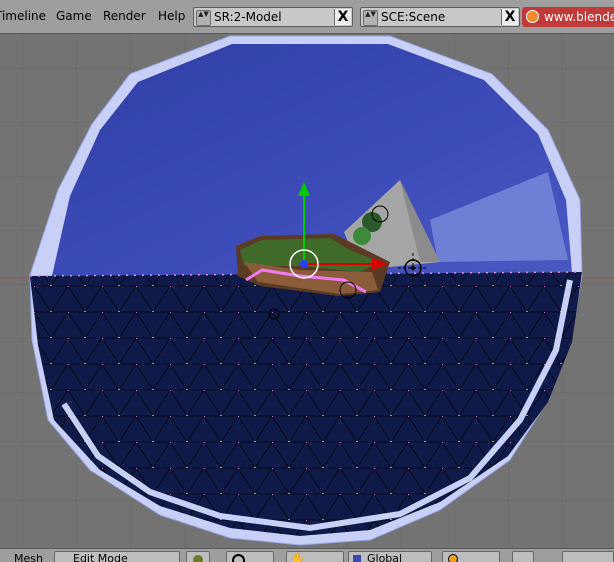 The width and height of the screenshot is (614, 562). I want to click on screen-selector: ▲▼ SR:2-Model X, so click(273, 17).